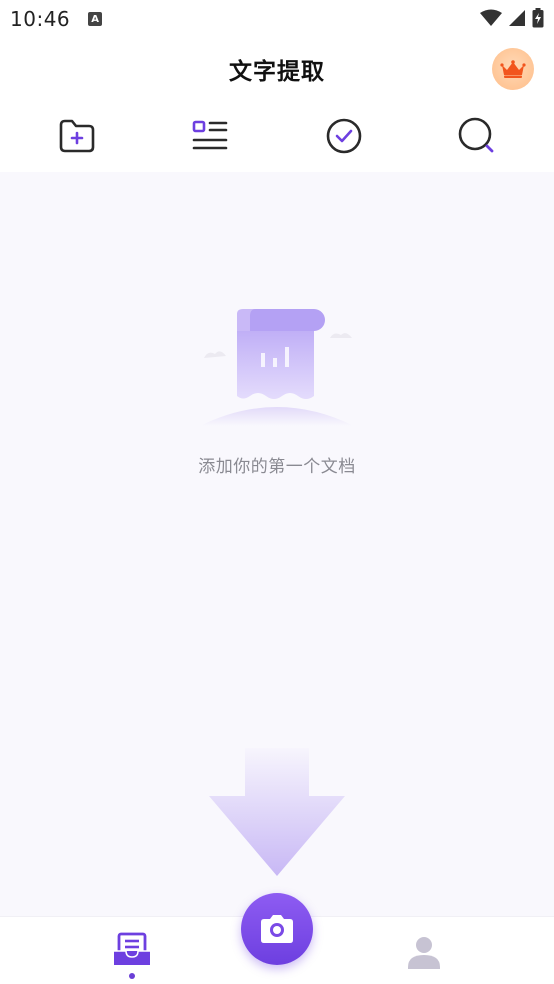 The height and width of the screenshot is (984, 554). I want to click on crown-icon, so click(513, 69).